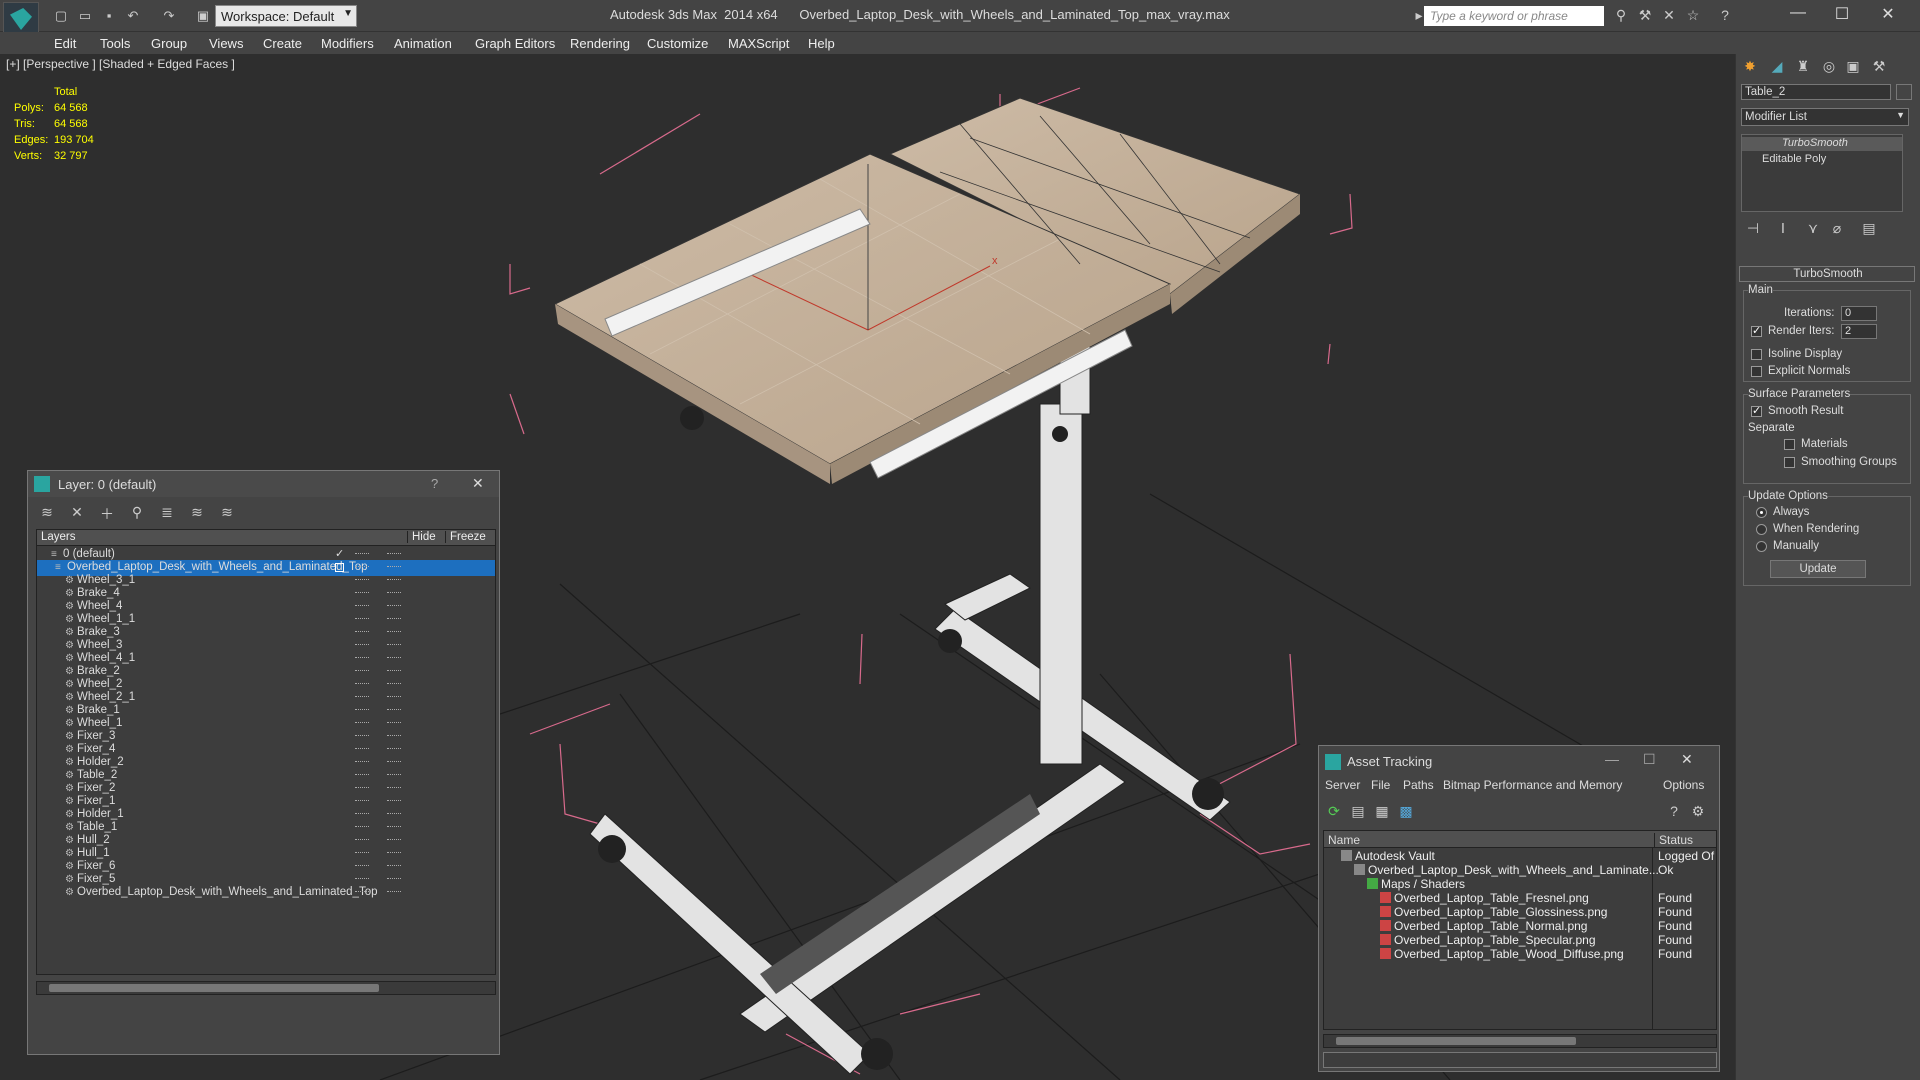 The width and height of the screenshot is (1920, 1080). I want to click on tree-view-icon: ▦, so click(1382, 812).